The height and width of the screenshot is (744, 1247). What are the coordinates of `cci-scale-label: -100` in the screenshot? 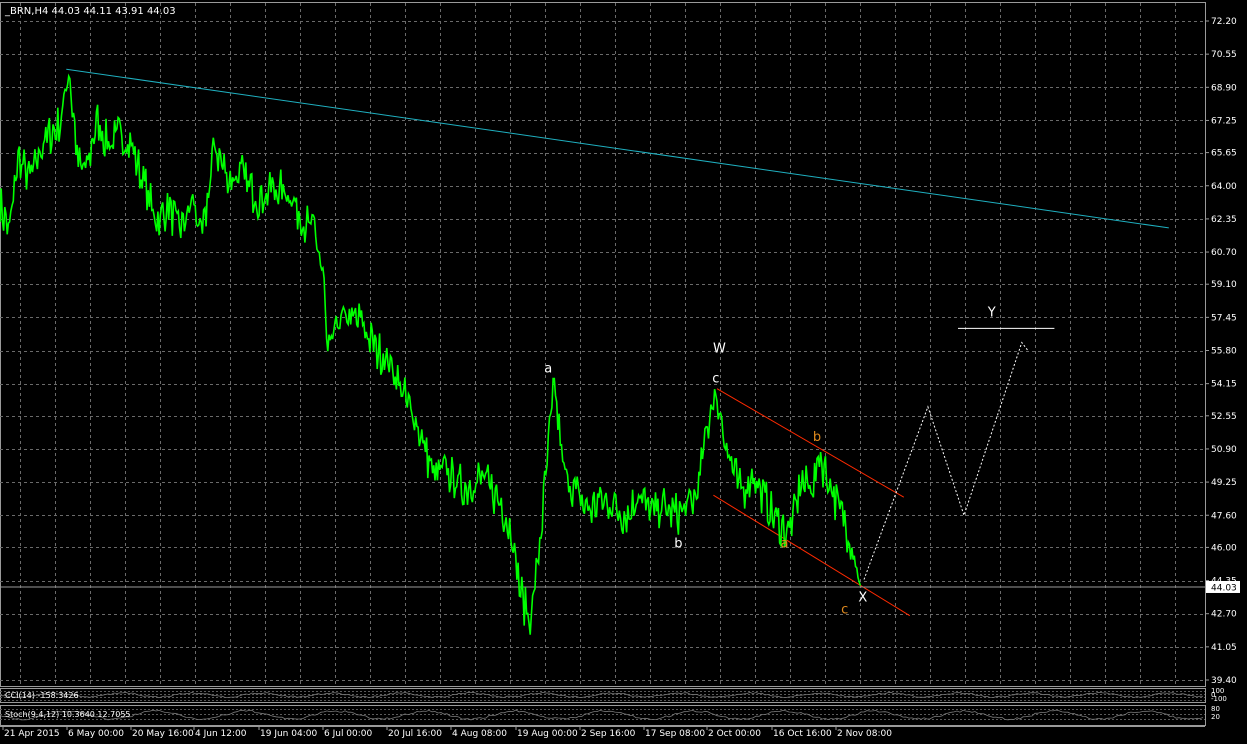 It's located at (1219, 699).